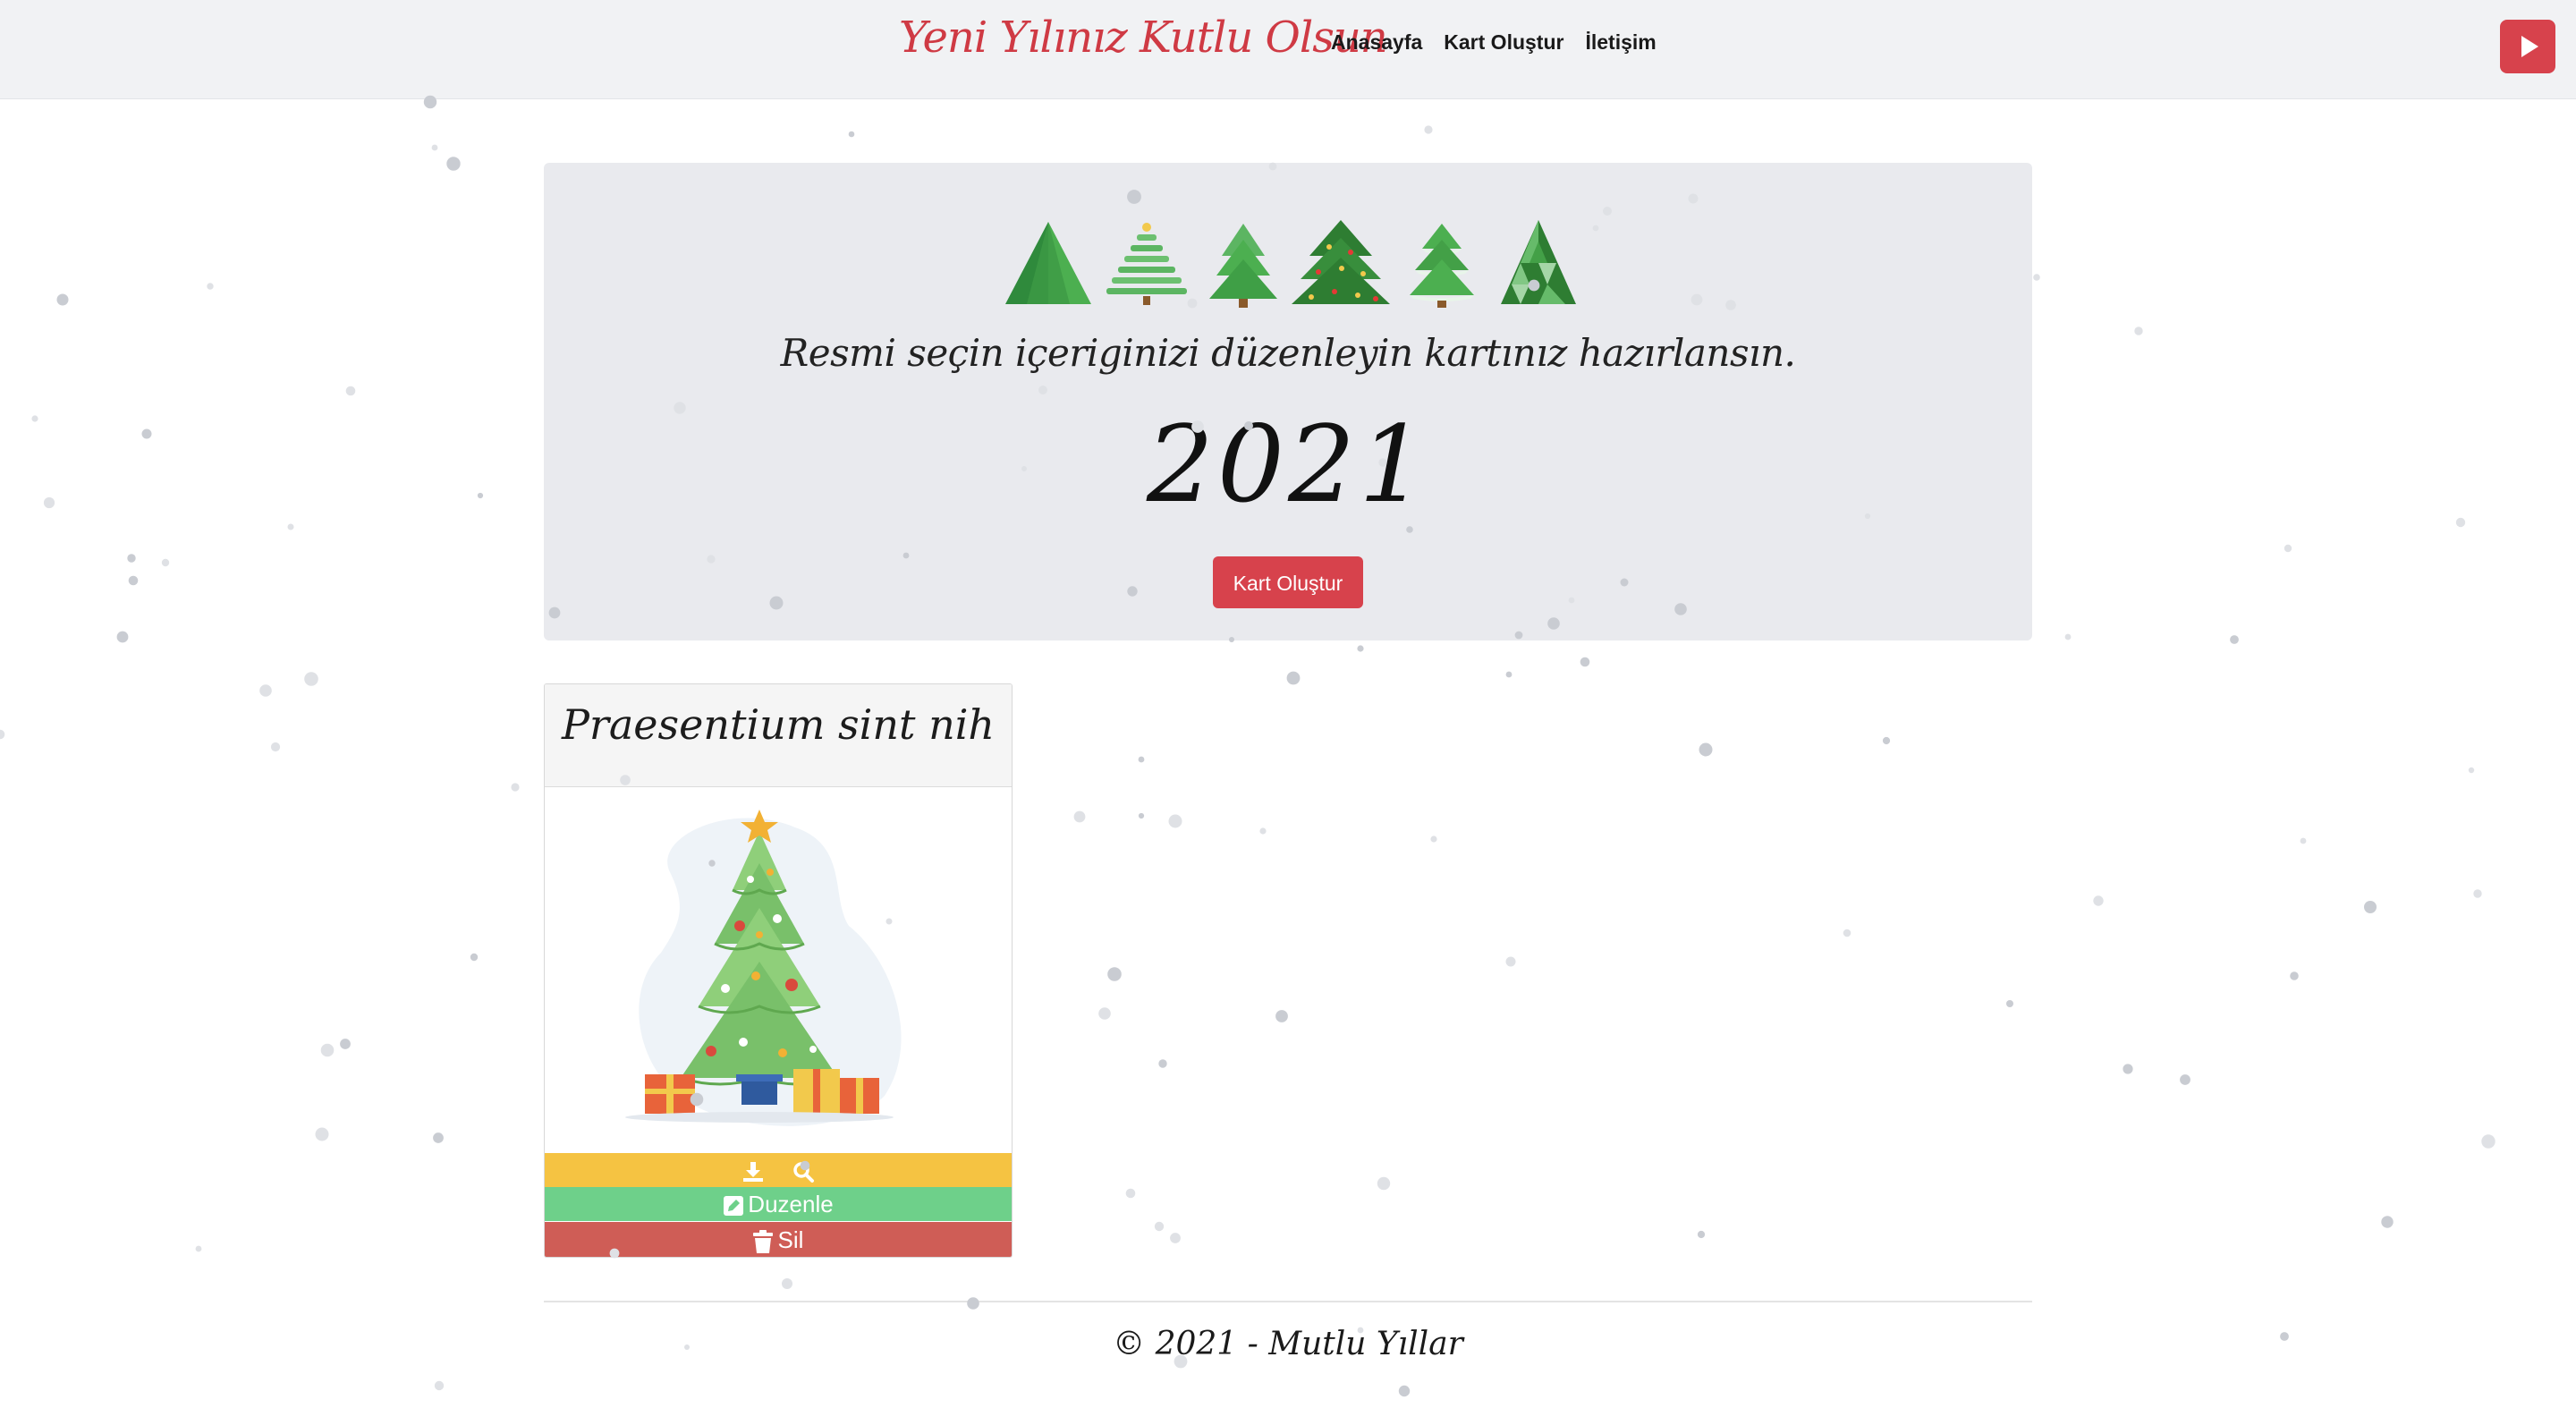 The image size is (2576, 1408). What do you see at coordinates (1288, 1301) in the screenshot?
I see `footer-divider` at bounding box center [1288, 1301].